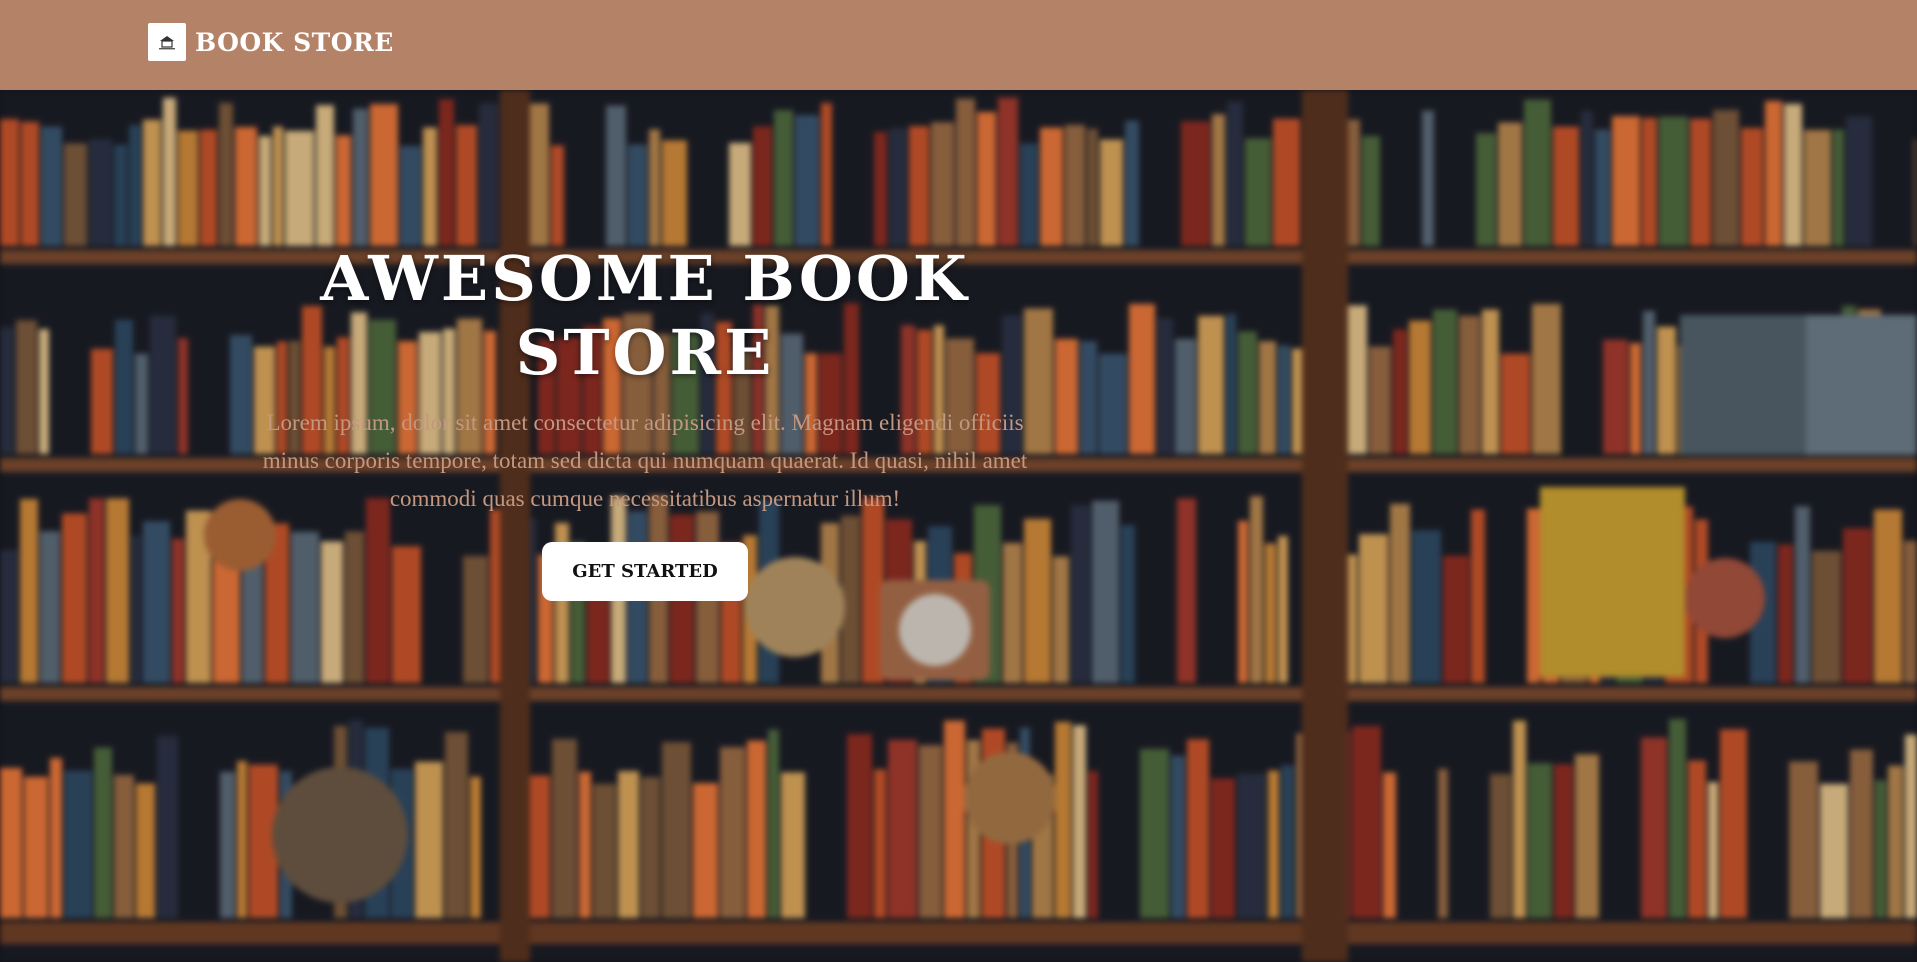 Image resolution: width=1917 pixels, height=962 pixels. I want to click on brand-name: BOOK STORE, so click(294, 42).